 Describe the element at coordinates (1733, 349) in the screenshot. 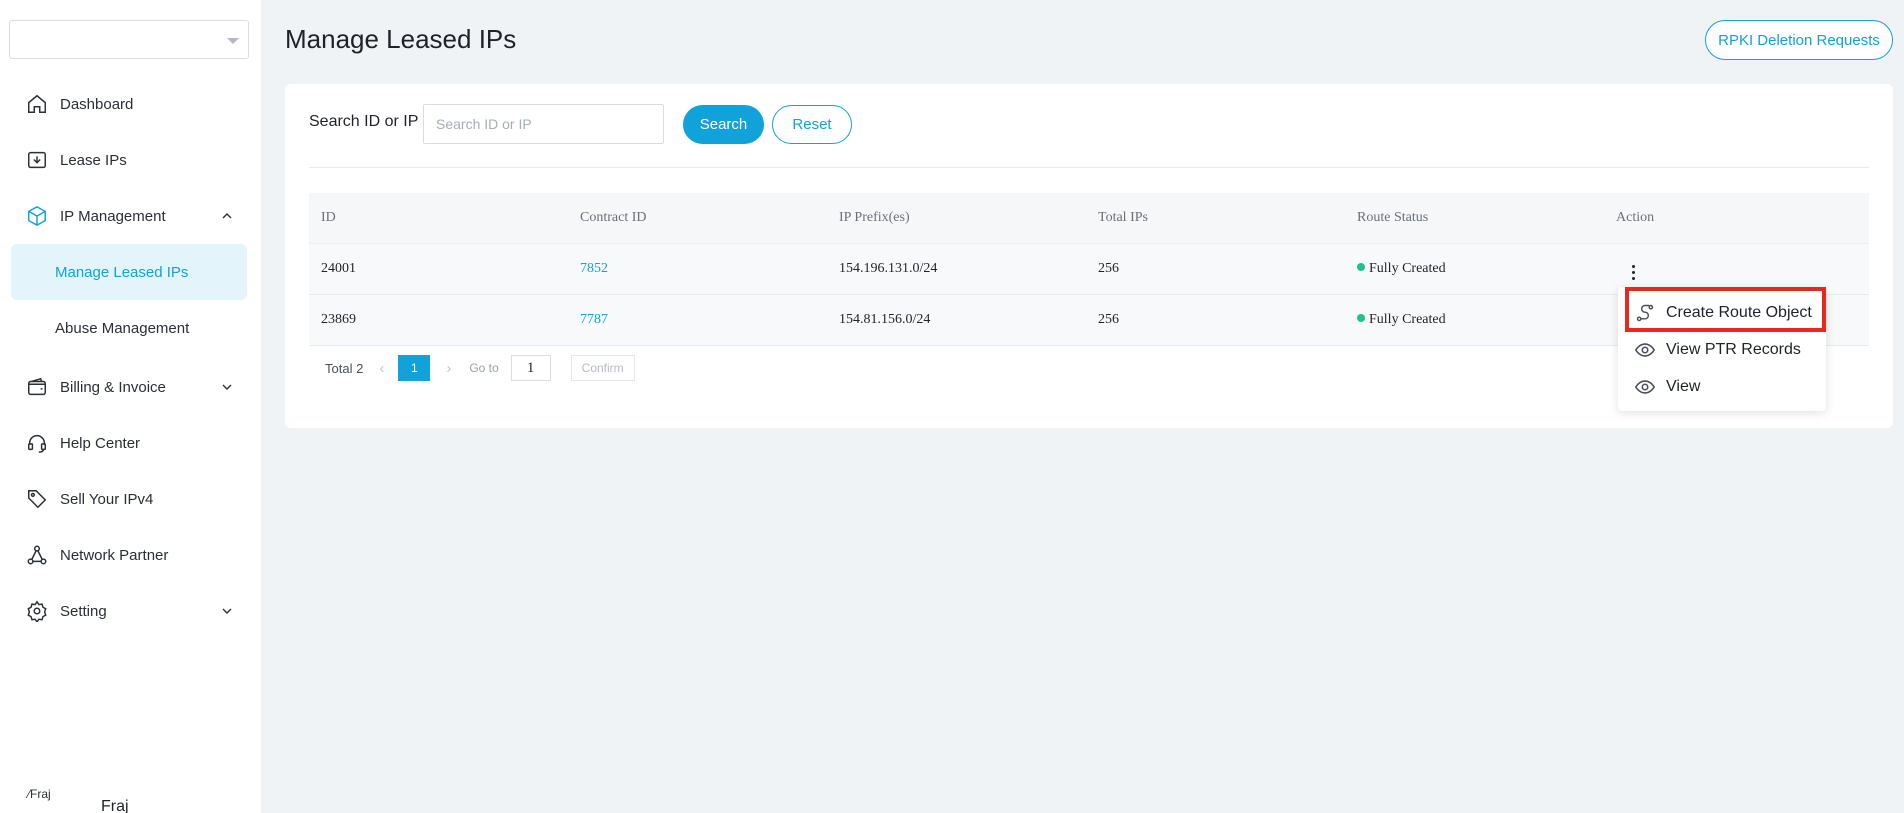

I see `menu-item-label: View PTR Records` at that location.